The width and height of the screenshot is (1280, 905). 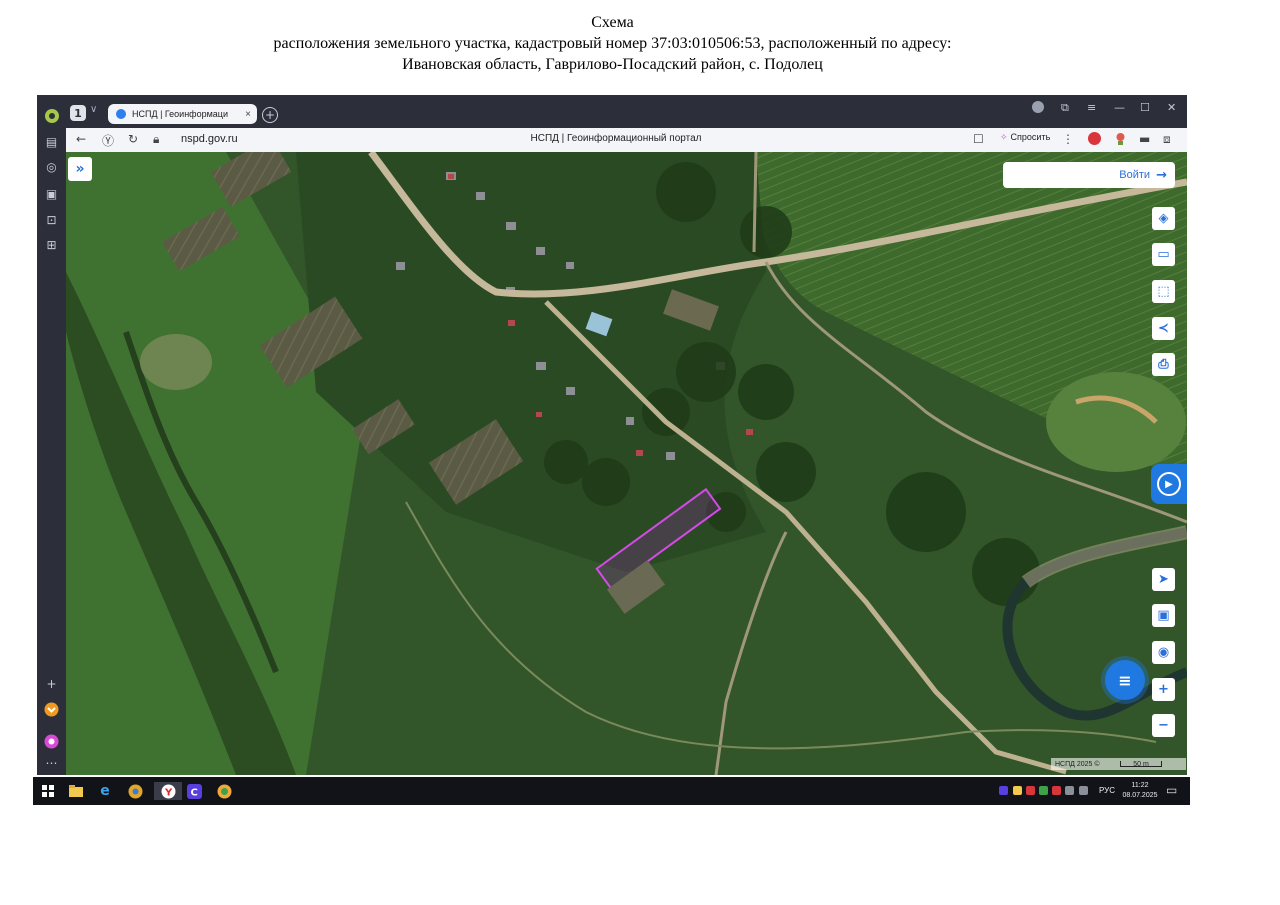 I want to click on minimap-icon: ▣, so click(x=1163, y=615).